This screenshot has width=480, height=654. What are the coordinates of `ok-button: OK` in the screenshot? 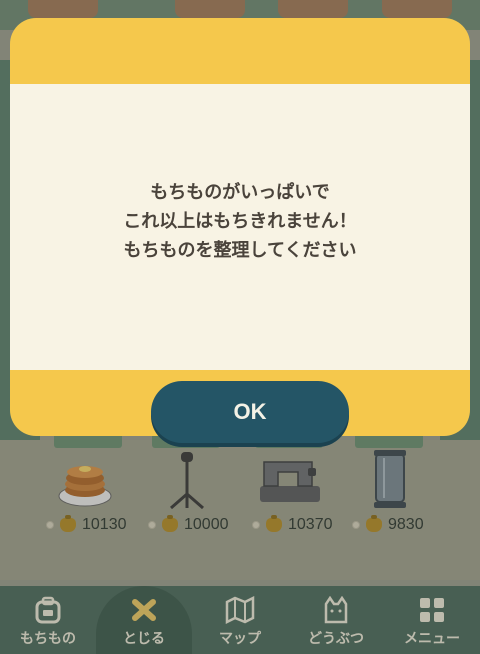 It's located at (250, 412).